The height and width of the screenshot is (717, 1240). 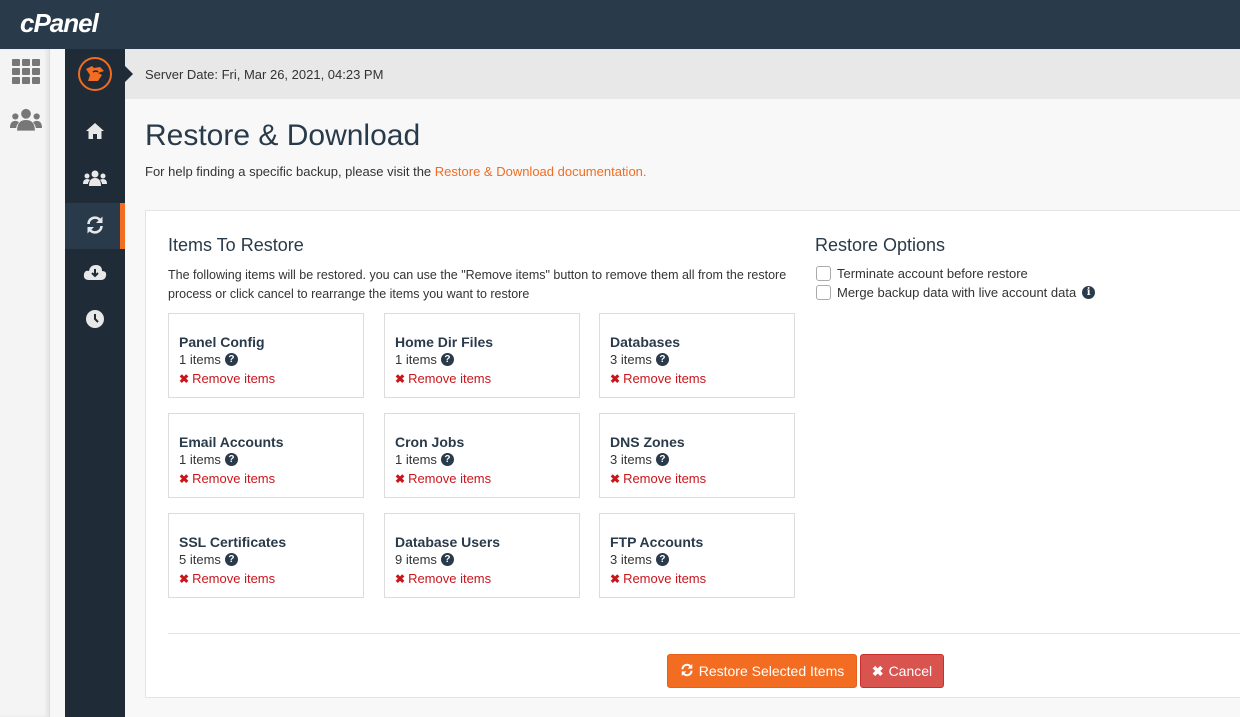 What do you see at coordinates (645, 342) in the screenshot?
I see `card-title: Databases` at bounding box center [645, 342].